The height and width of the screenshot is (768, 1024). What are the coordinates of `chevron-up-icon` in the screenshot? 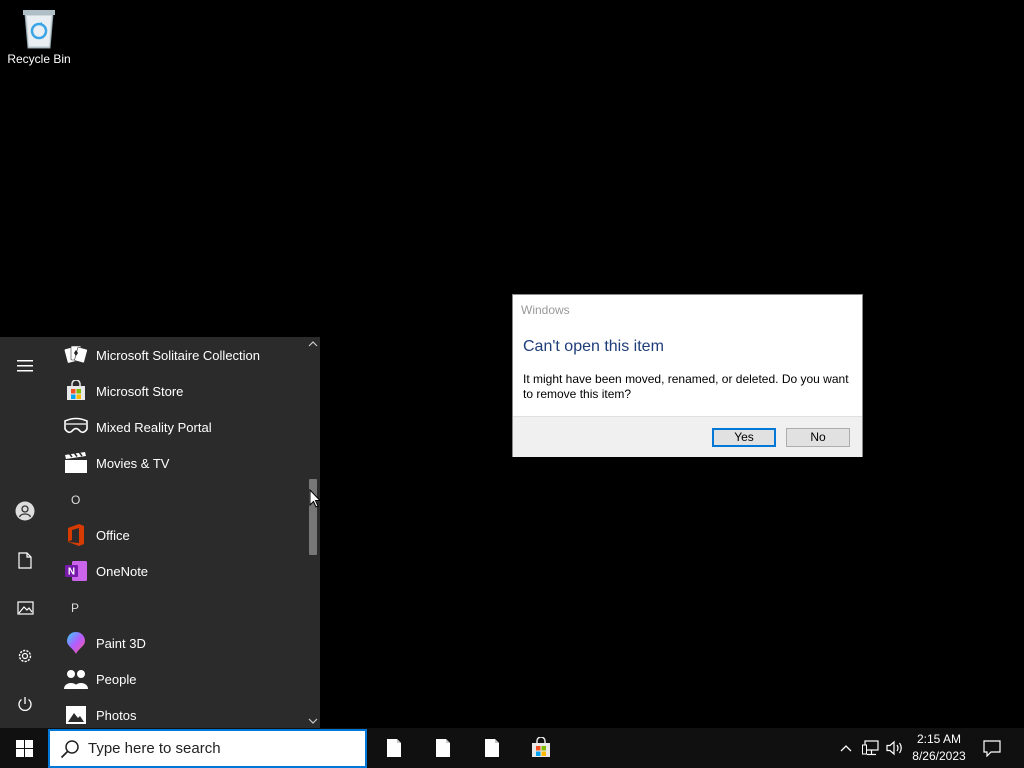 It's located at (846, 748).